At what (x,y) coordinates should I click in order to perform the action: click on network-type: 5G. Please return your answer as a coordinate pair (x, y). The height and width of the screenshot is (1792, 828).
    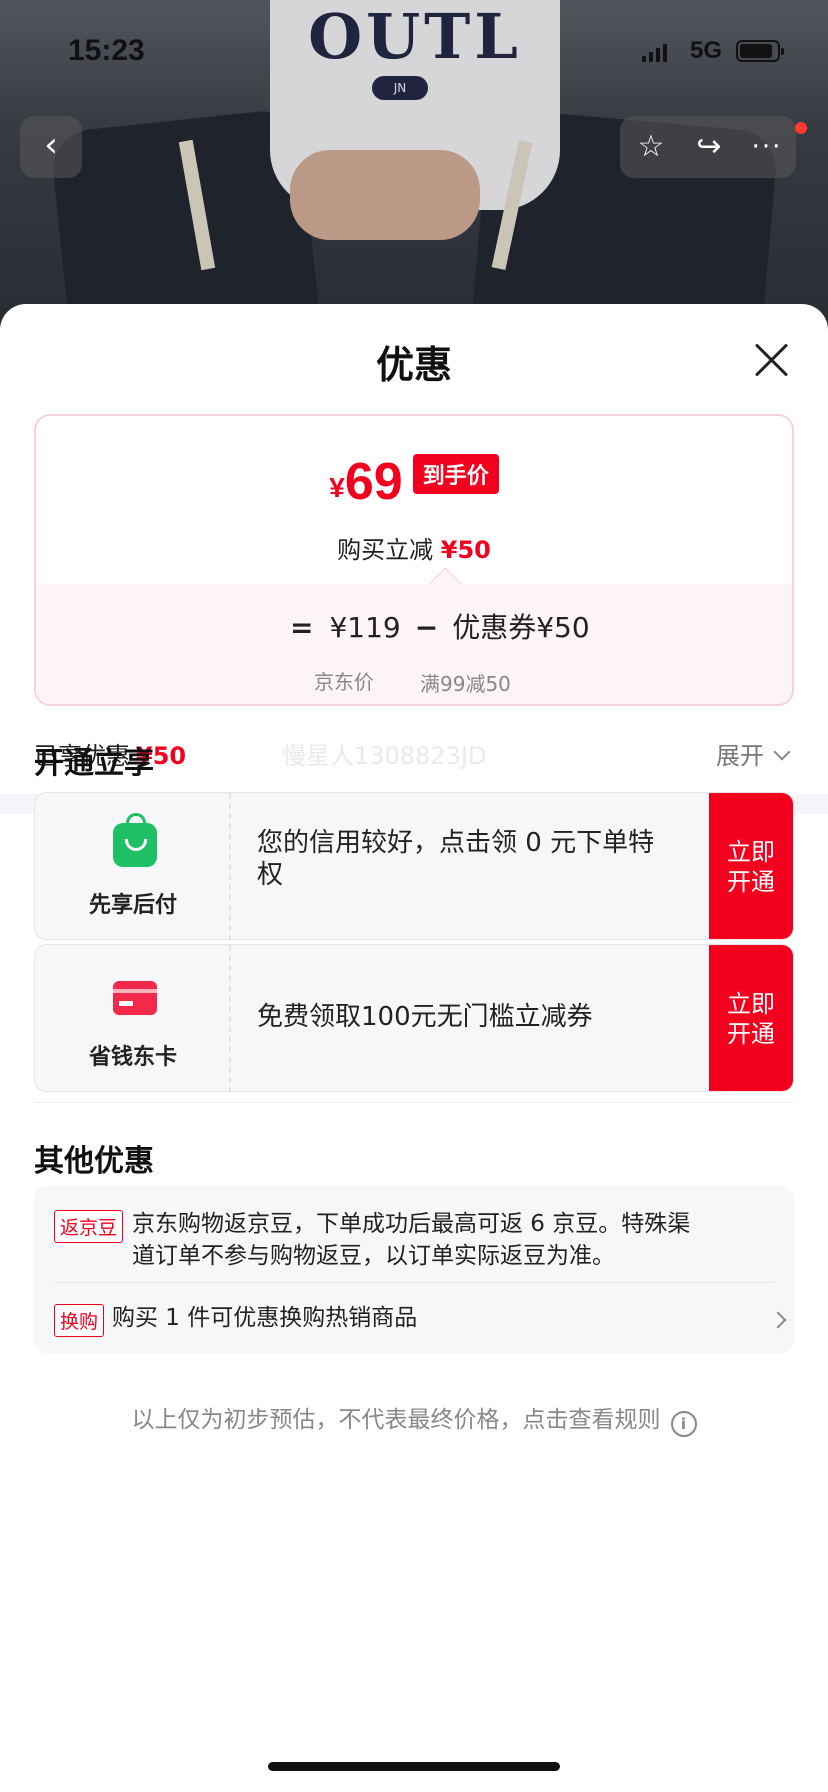
    Looking at the image, I should click on (706, 50).